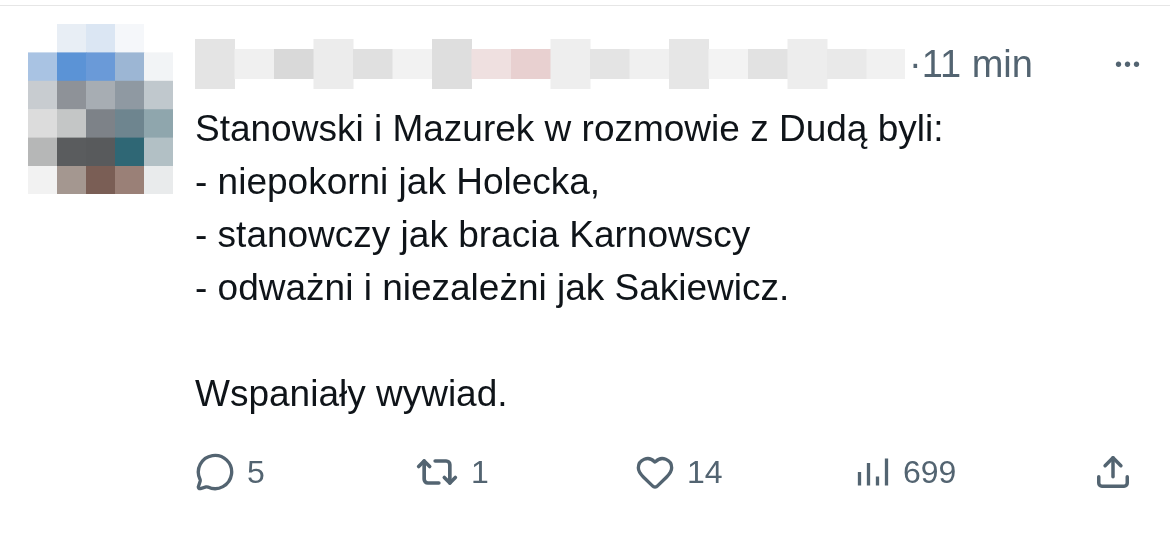 The image size is (1170, 551). I want to click on views-button: 699, so click(965, 472).